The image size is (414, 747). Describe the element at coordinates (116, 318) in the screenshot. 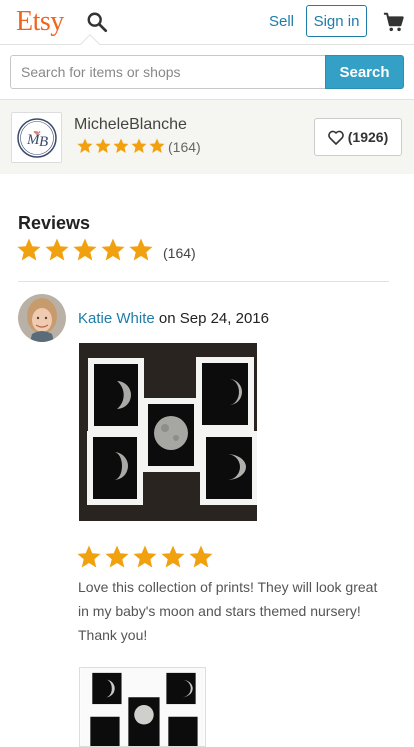

I see `reviewer-name-link: Katie White` at that location.